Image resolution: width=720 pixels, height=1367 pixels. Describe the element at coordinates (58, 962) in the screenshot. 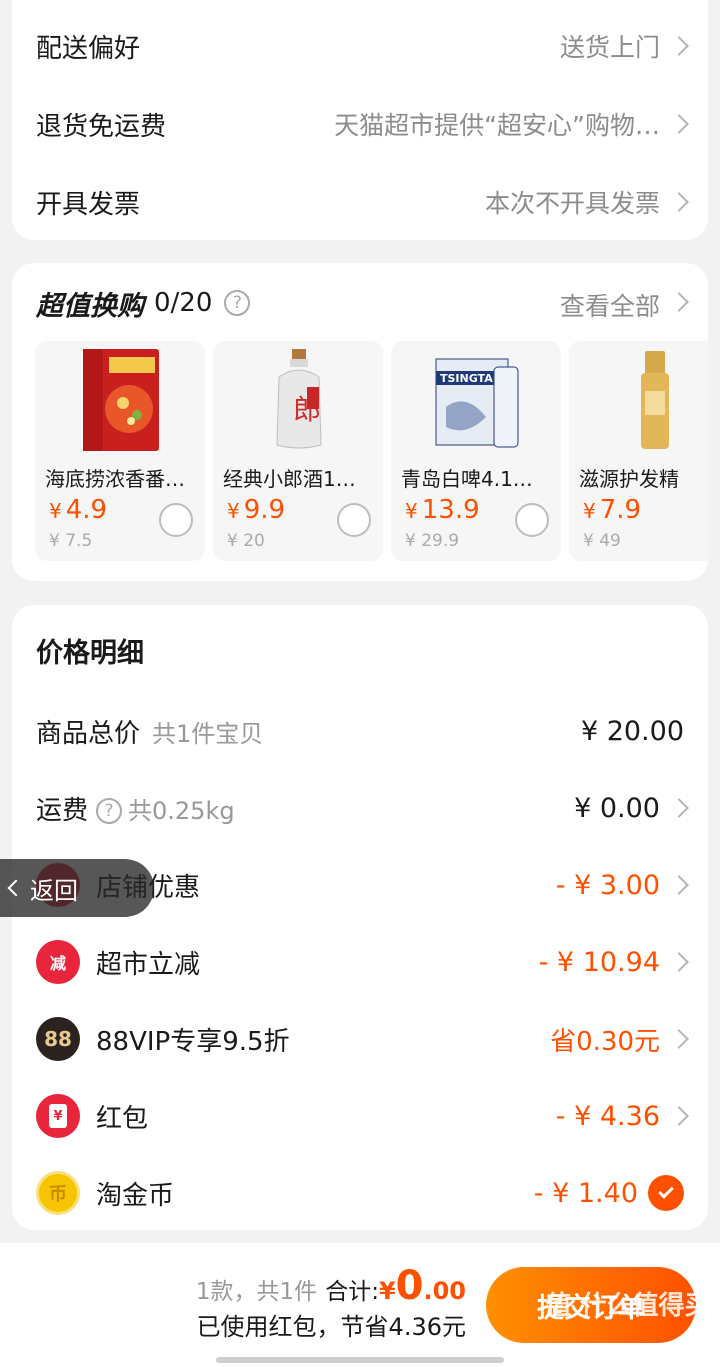

I see `reduce-icon: 减` at that location.